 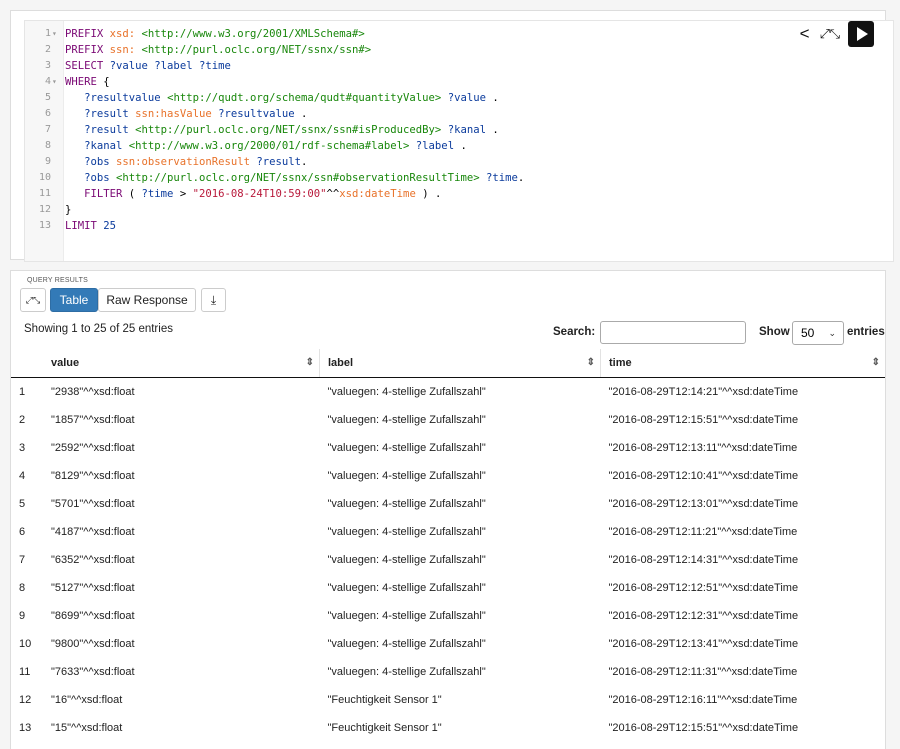 I want to click on value-cell: "16"^^xsd:float, so click(x=87, y=700).